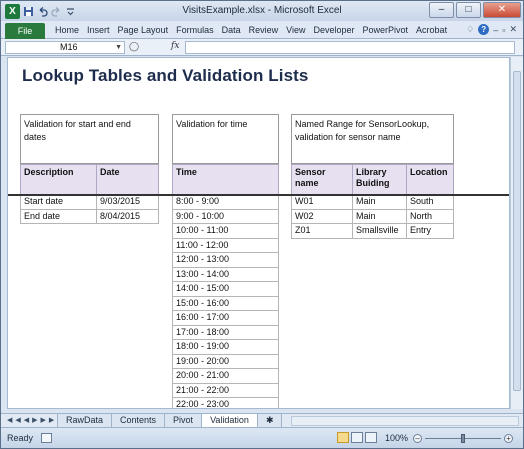 Image resolution: width=524 pixels, height=449 pixels. I want to click on zoom-level: 100%, so click(396, 438).